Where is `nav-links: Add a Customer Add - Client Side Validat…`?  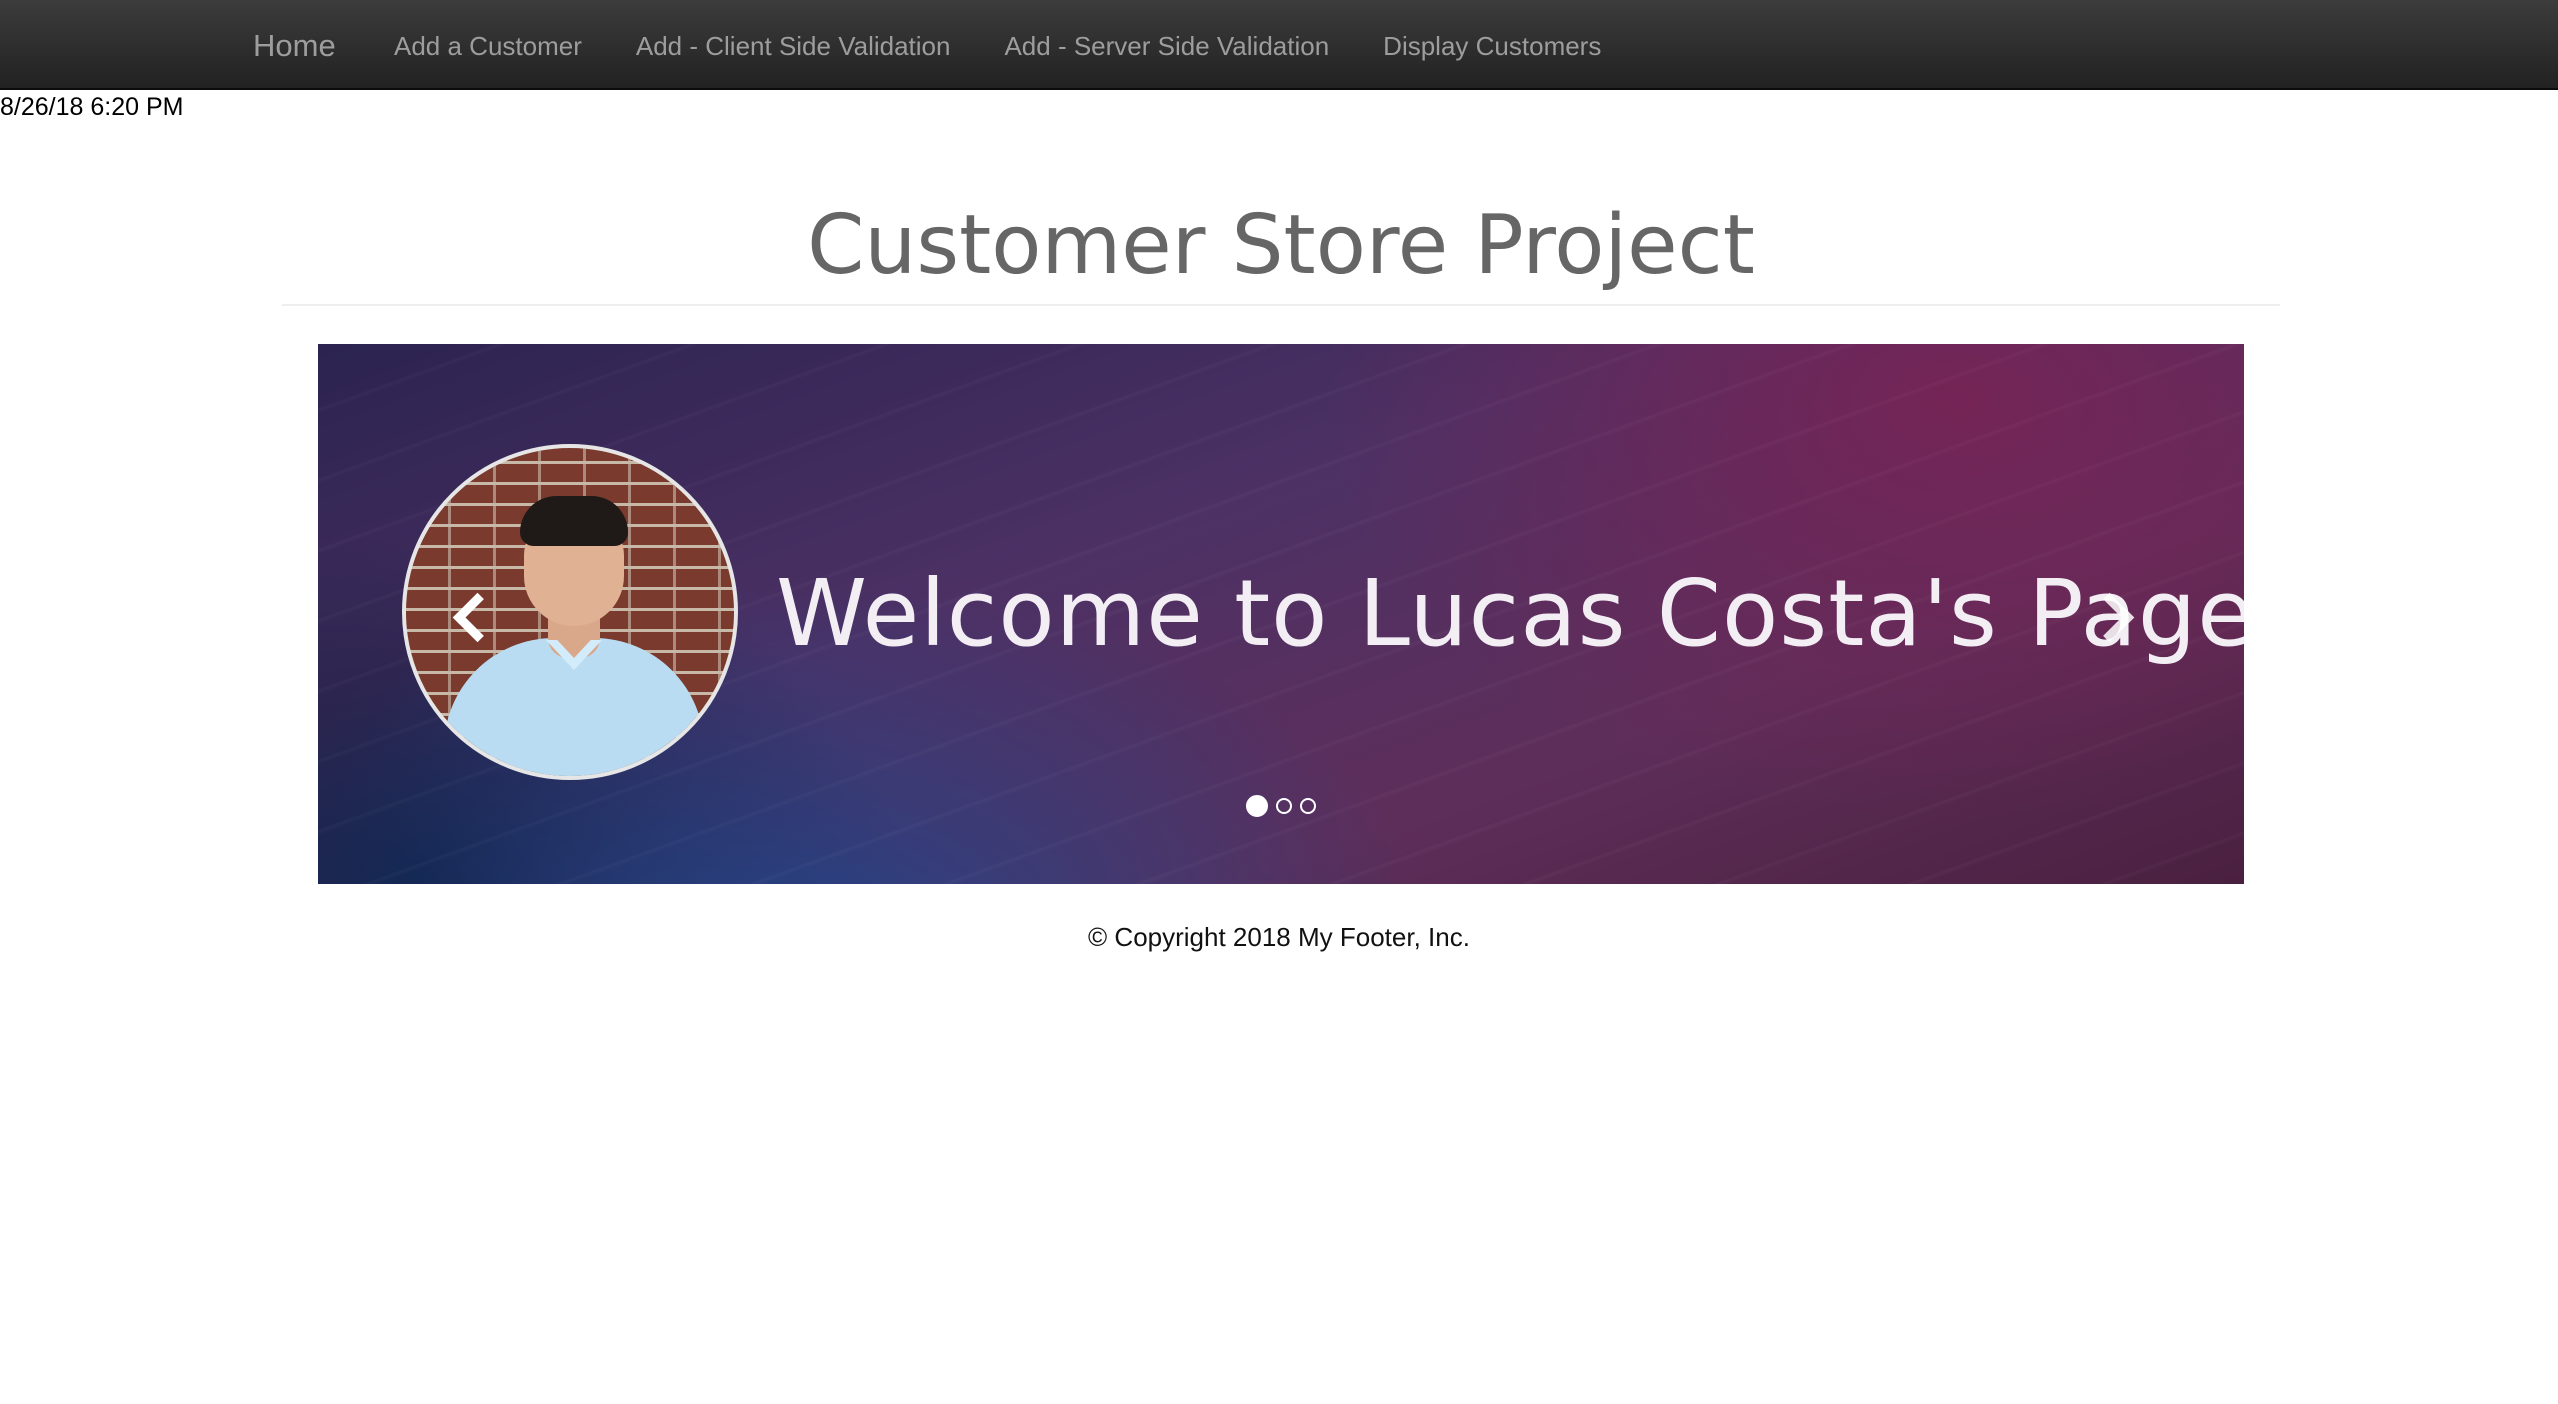 nav-links: Add a Customer Add - Client Side Validat… is located at coordinates (1024, 46).